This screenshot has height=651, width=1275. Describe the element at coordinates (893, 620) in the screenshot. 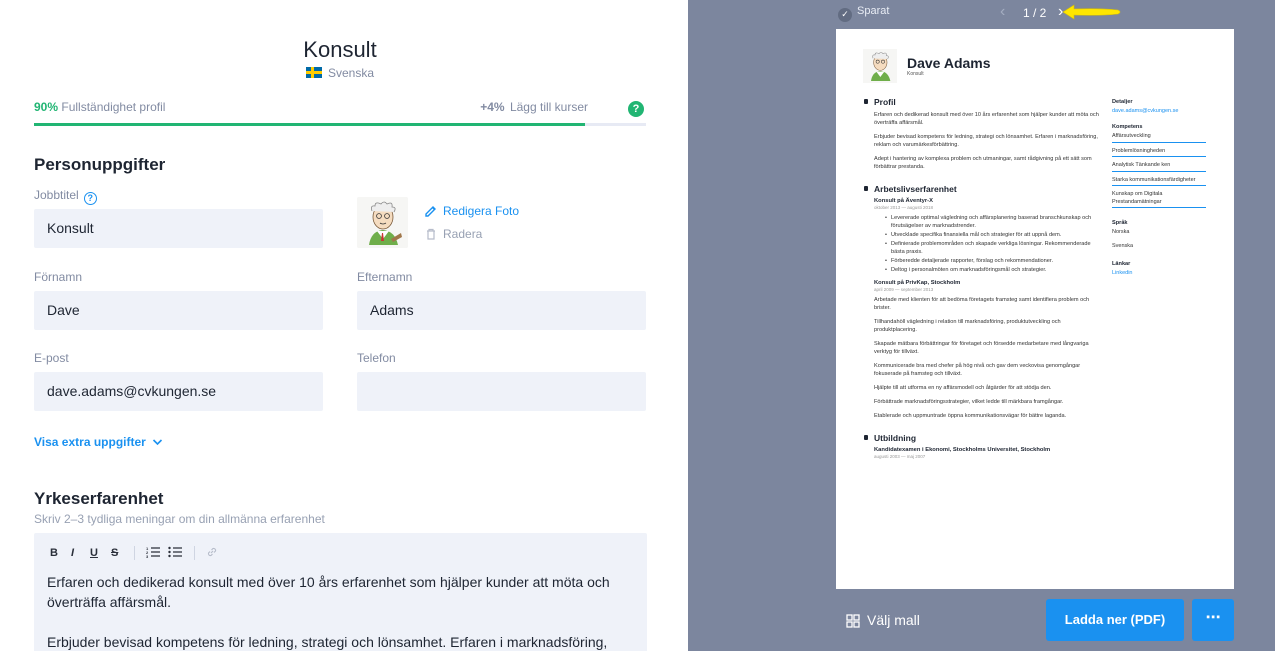

I see `choose-template-label: Välj mall` at that location.